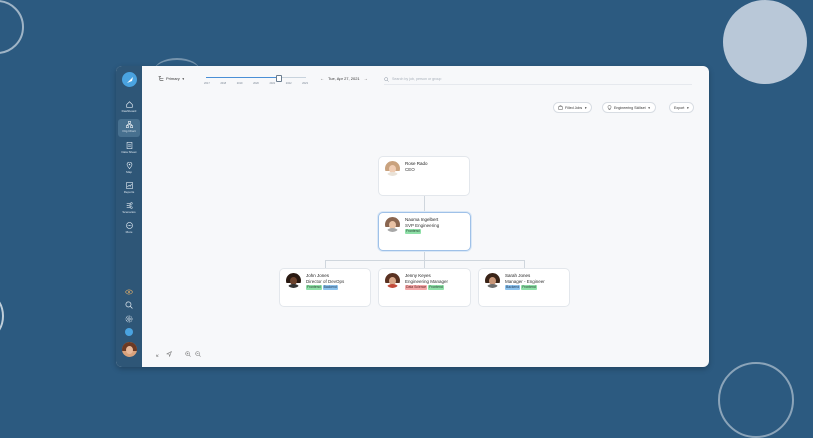 Image resolution: width=813 pixels, height=438 pixels. Describe the element at coordinates (325, 281) in the screenshot. I see `person-title: Director of DevOps` at that location.